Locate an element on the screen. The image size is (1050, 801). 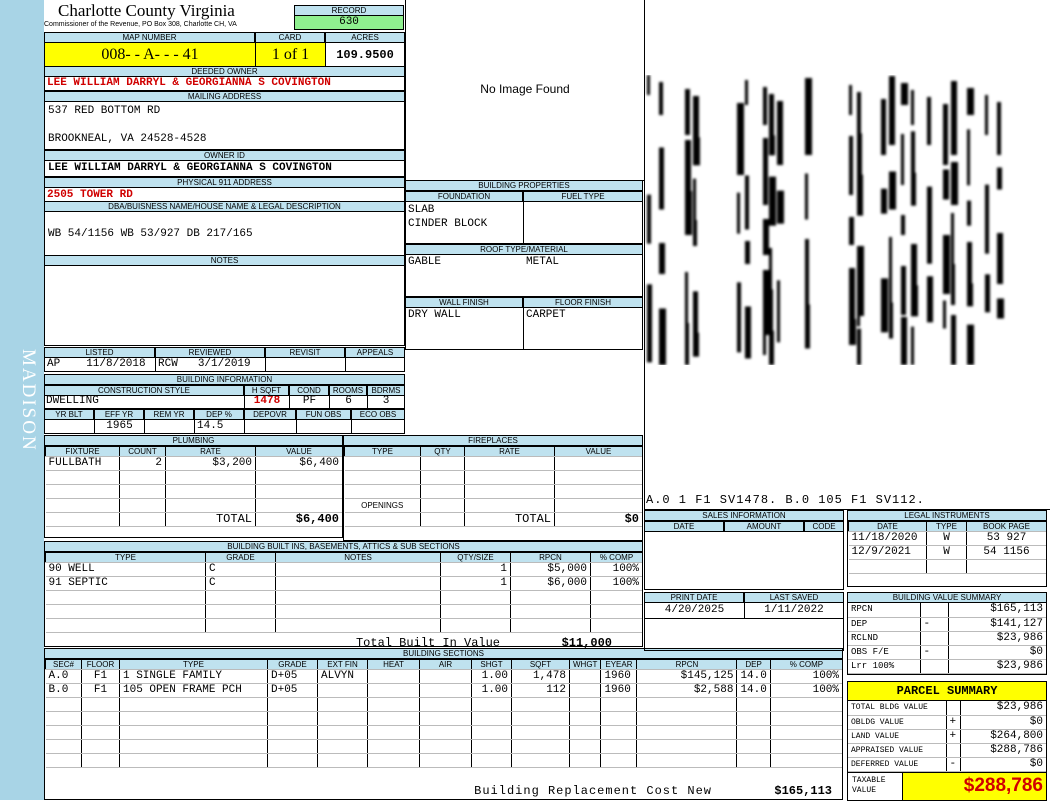
legal-instrument-row: 11/18/2020 W 53 927 is located at coordinates (947, 538).